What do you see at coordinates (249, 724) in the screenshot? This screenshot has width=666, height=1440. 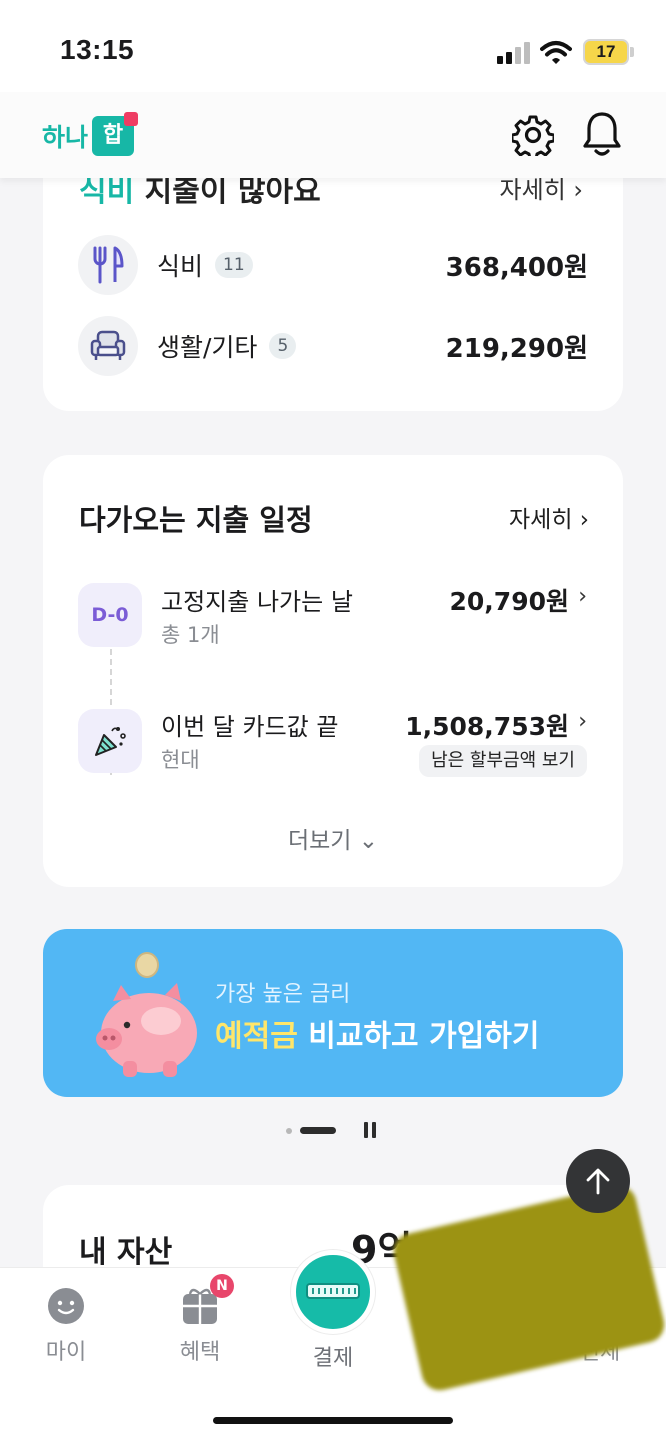 I see `schedule-title: 이번 달 카드값 끝` at bounding box center [249, 724].